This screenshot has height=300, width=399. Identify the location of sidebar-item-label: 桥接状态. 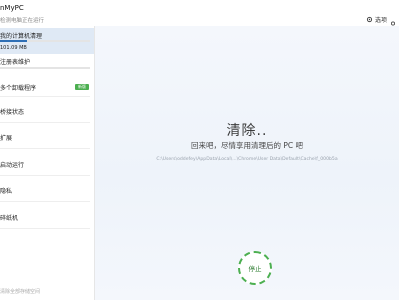
(12, 112).